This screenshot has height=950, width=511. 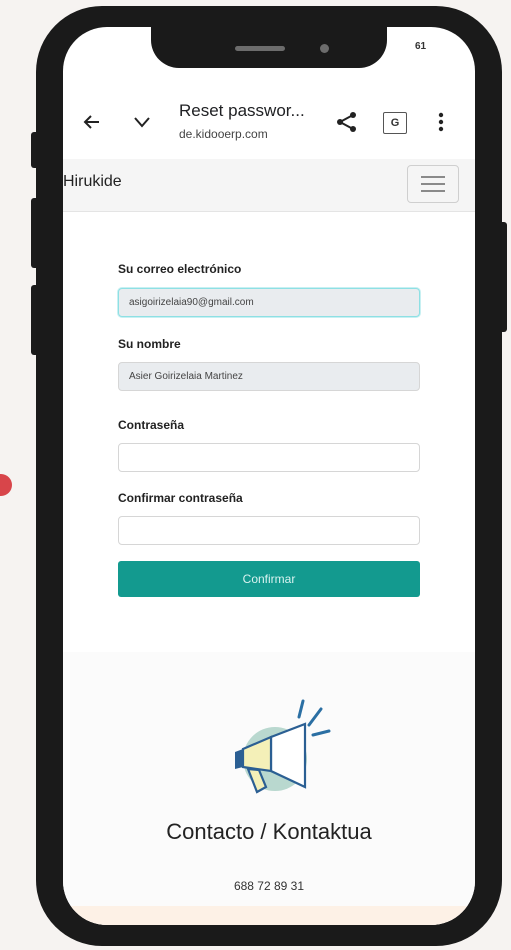 I want to click on phone-notch, so click(x=269, y=47).